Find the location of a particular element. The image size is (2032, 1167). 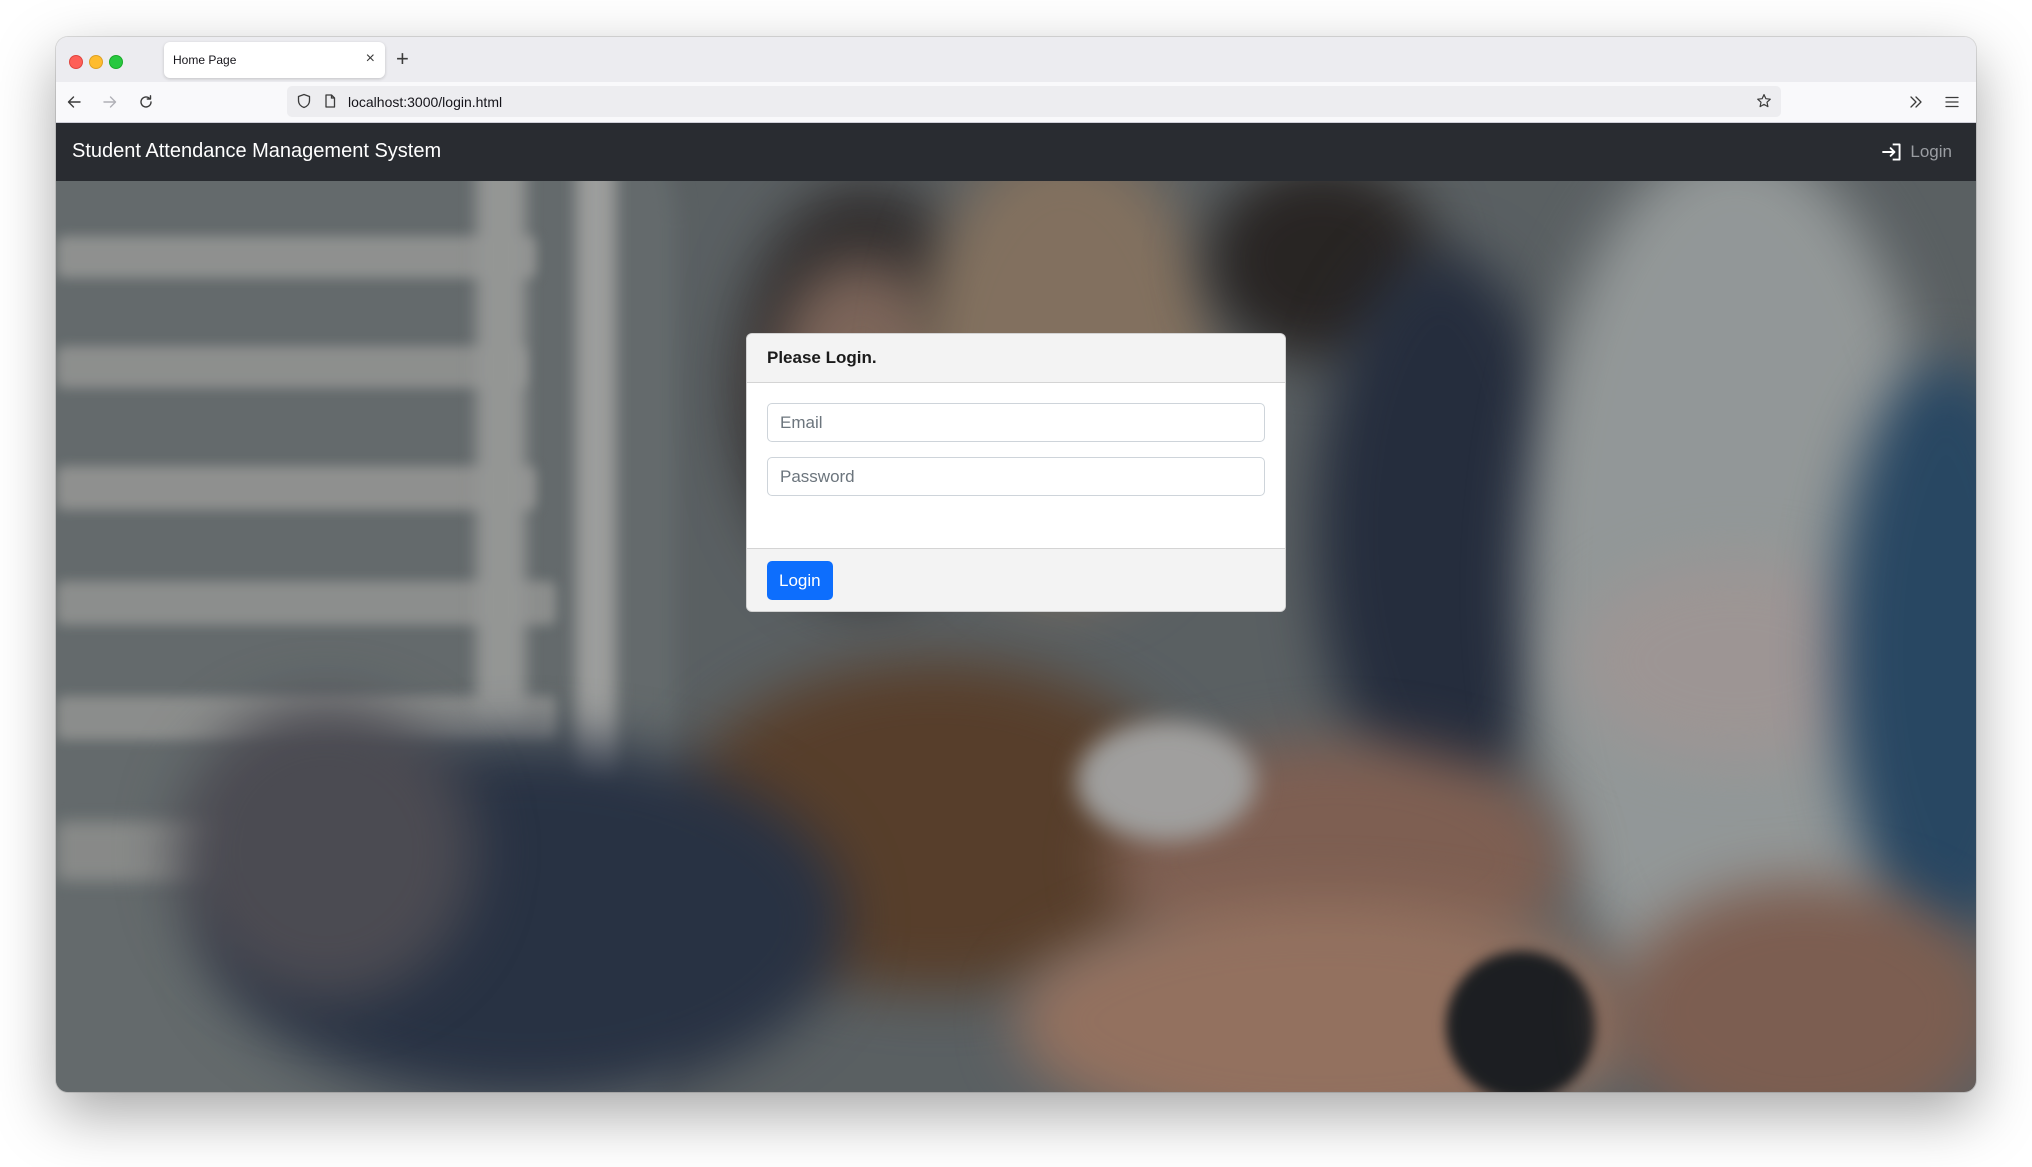

forward-button is located at coordinates (110, 102).